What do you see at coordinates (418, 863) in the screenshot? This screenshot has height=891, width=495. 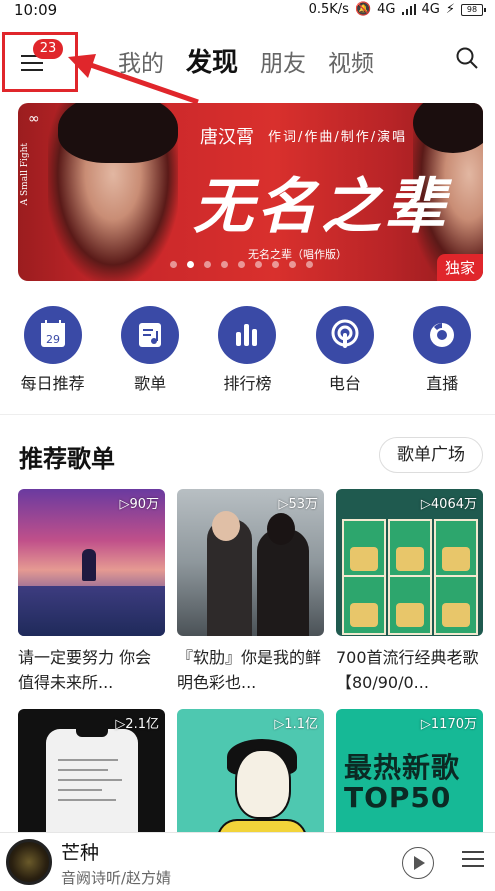 I see `play-button-icon` at bounding box center [418, 863].